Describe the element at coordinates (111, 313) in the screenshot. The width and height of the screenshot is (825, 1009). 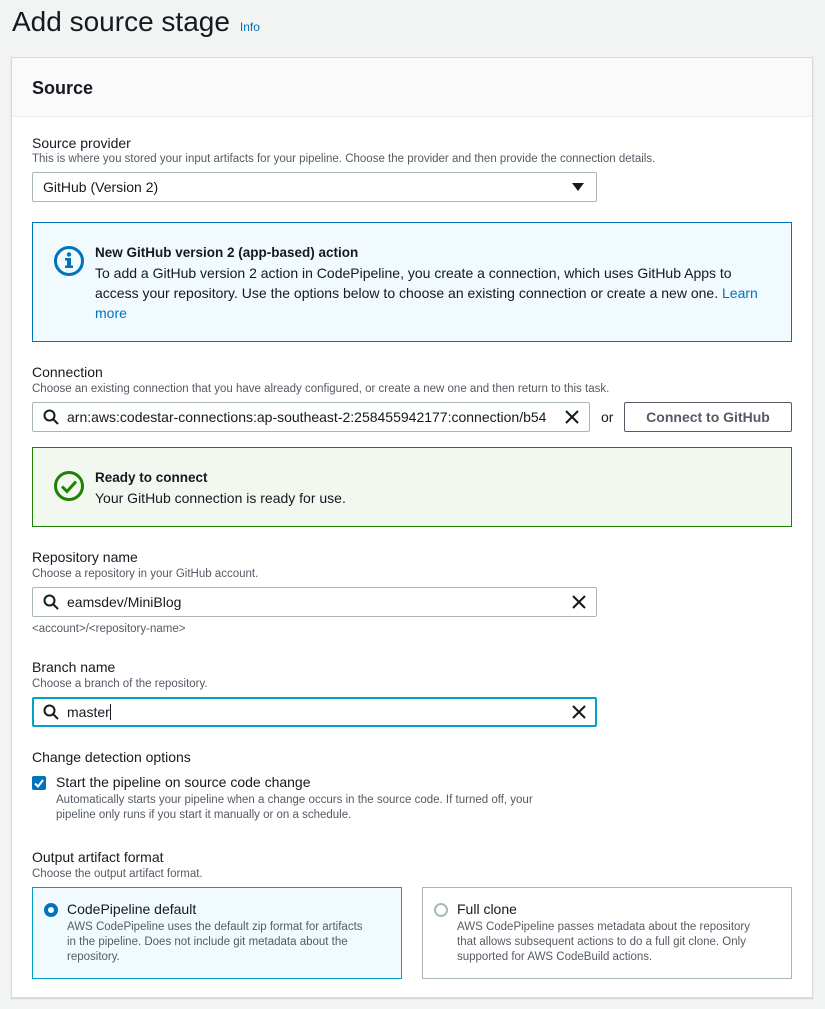
I see `learn-more-link-cont: more` at that location.